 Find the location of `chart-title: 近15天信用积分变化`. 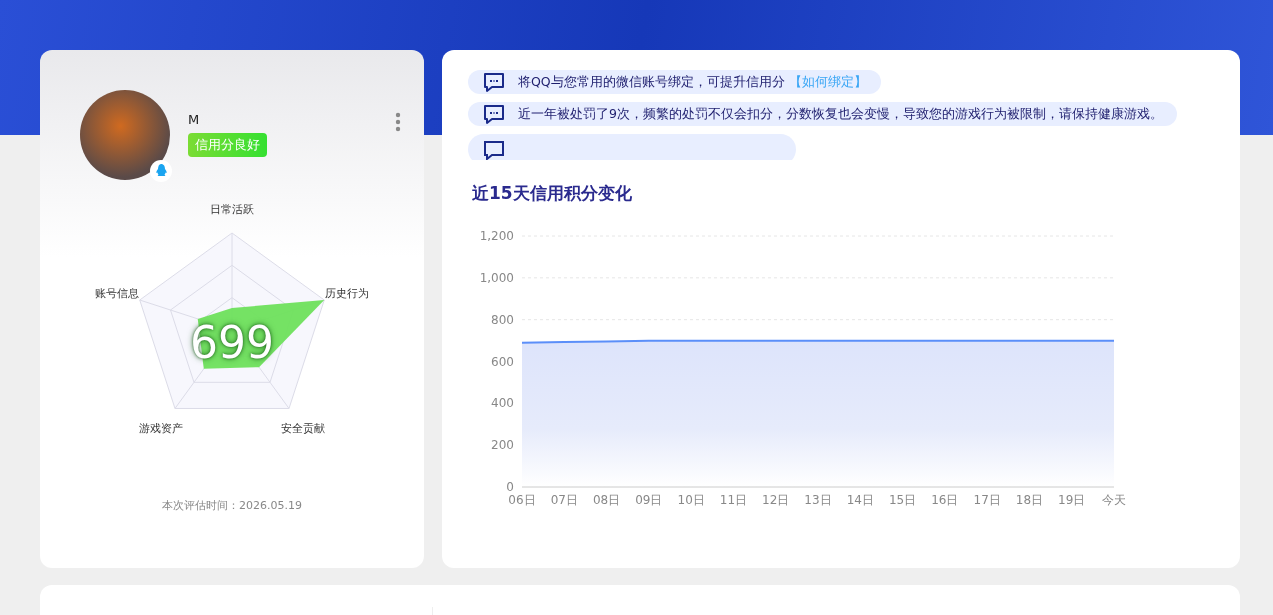

chart-title: 近15天信用积分变化 is located at coordinates (552, 193).